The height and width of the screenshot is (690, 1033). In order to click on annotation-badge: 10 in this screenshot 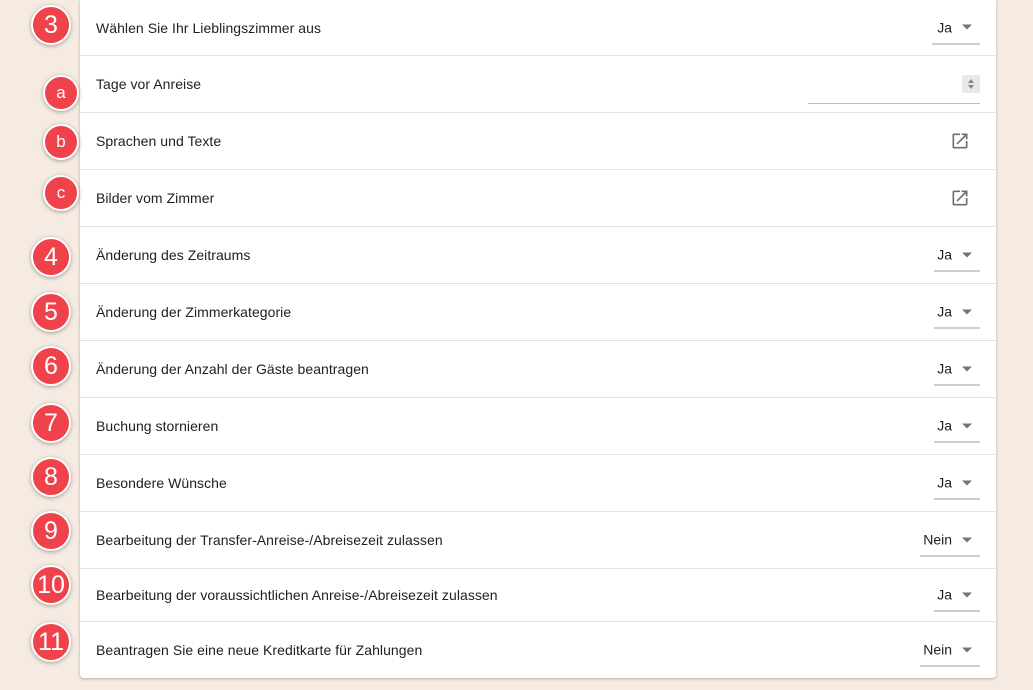, I will do `click(51, 585)`.